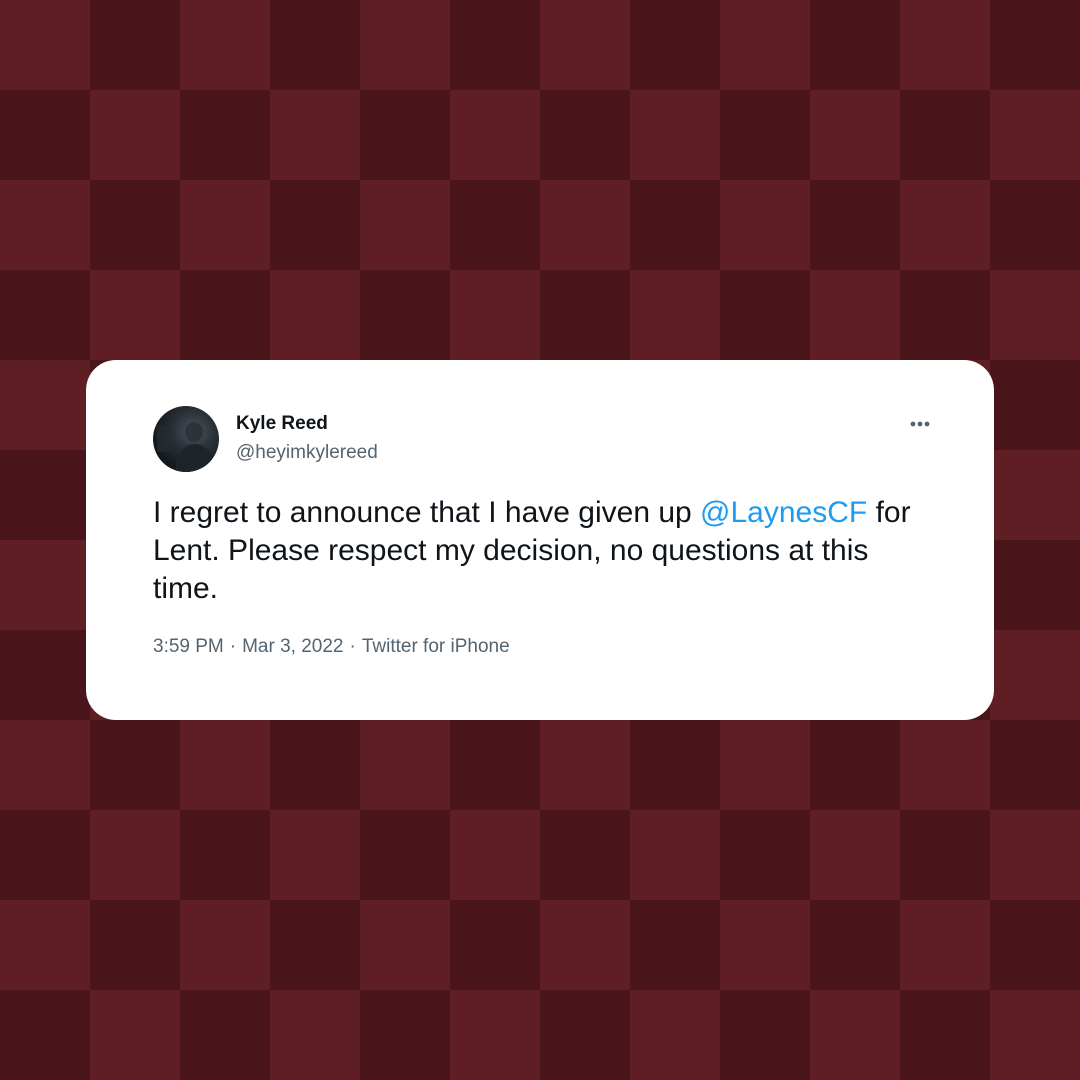 The image size is (1080, 1080). What do you see at coordinates (292, 646) in the screenshot?
I see `tweet-date: Mar 3, 2022` at bounding box center [292, 646].